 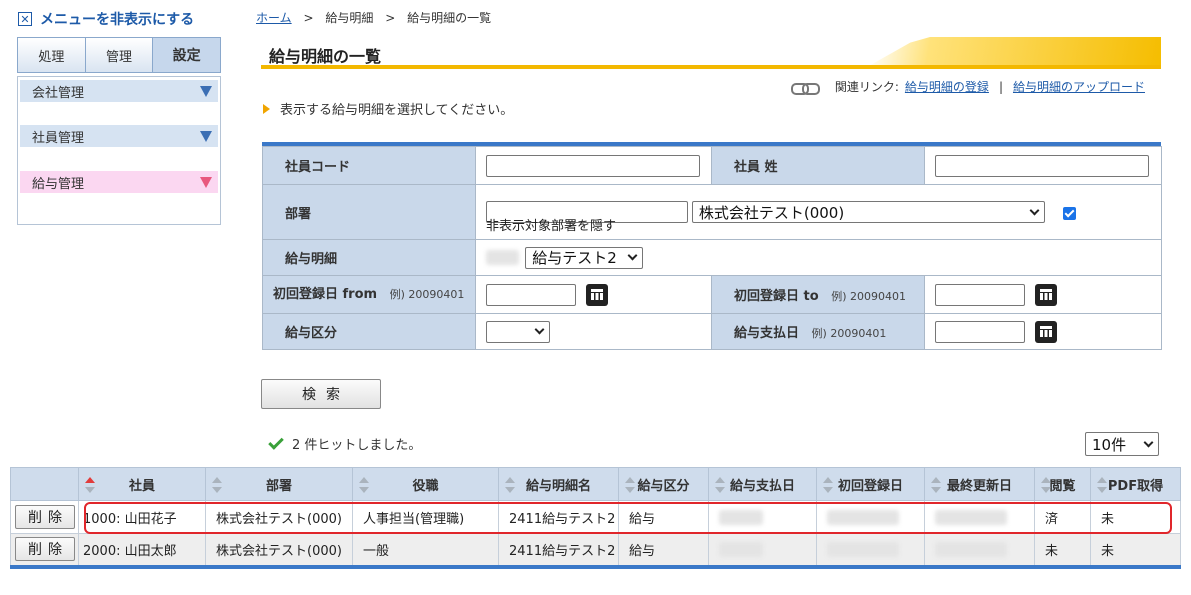 I want to click on first-reg-from-example: 例) 20090401, so click(x=427, y=294).